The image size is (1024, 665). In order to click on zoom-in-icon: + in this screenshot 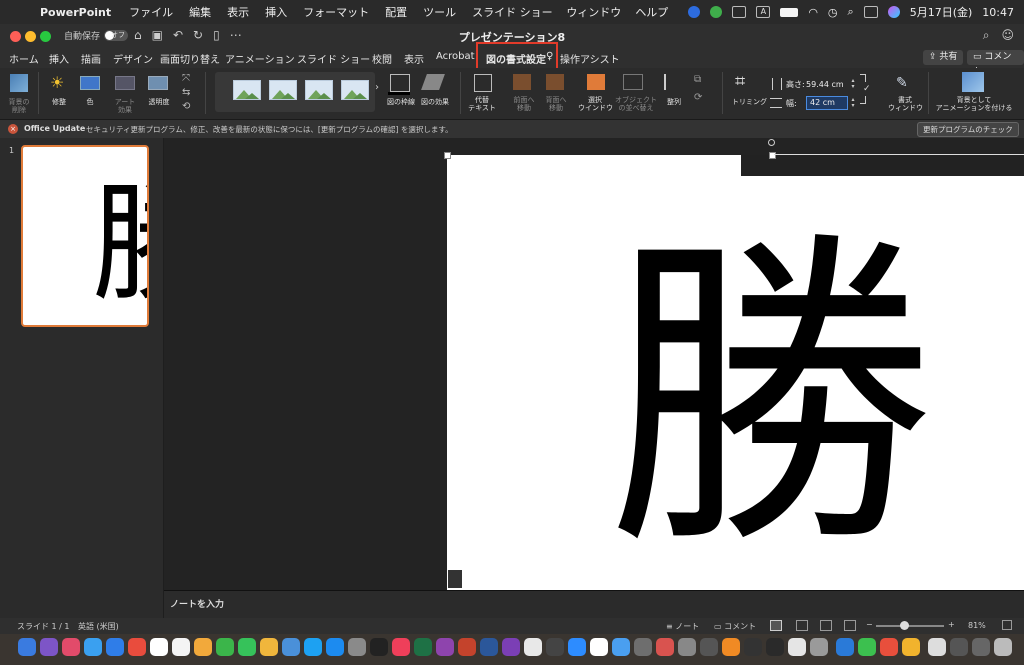, I will do `click(951, 624)`.